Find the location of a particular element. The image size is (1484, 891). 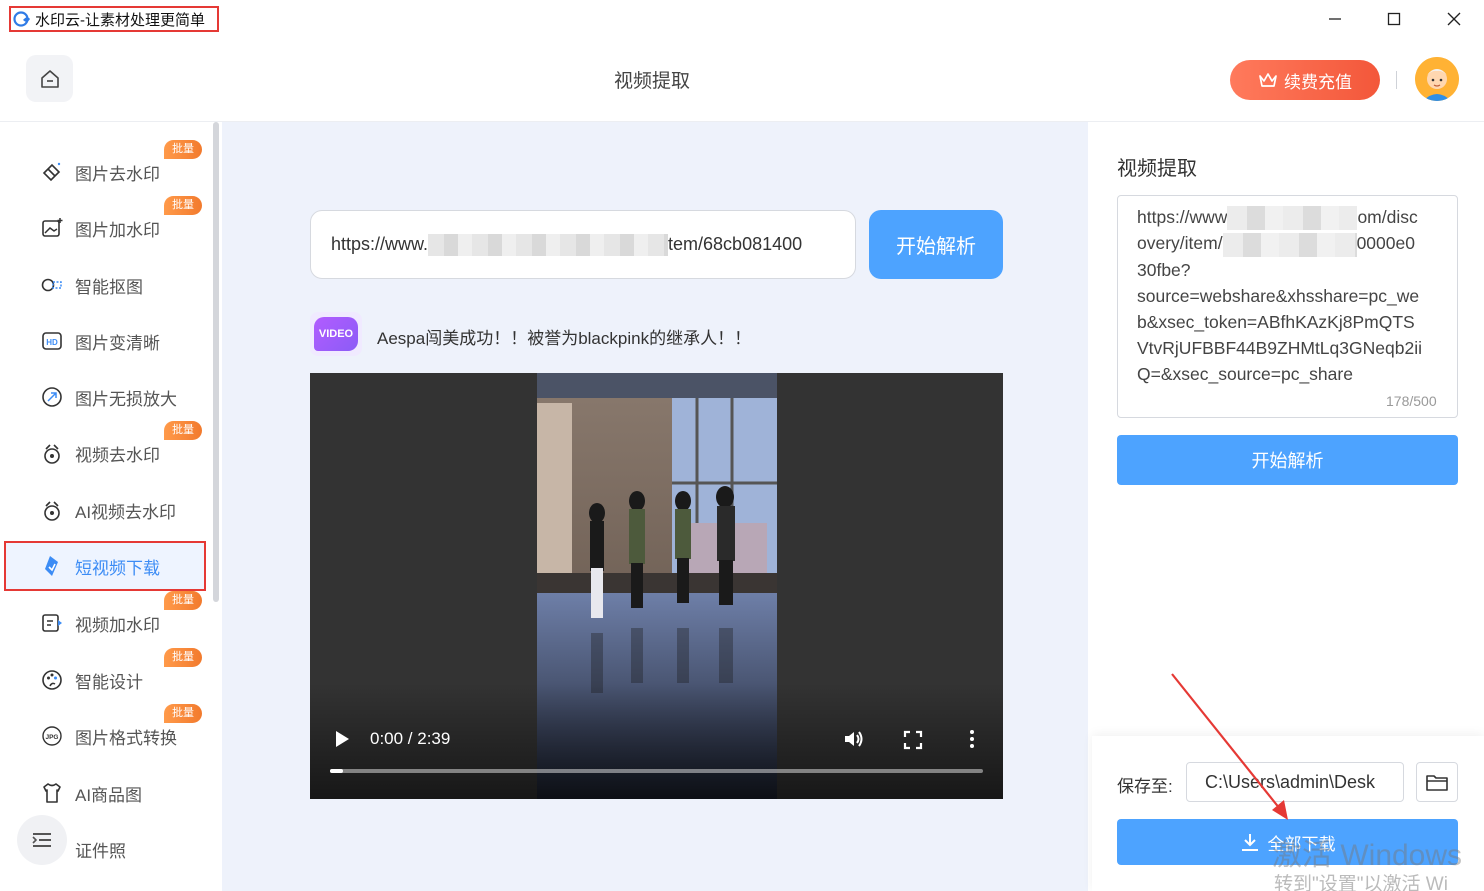

home-icon is located at coordinates (49, 78).